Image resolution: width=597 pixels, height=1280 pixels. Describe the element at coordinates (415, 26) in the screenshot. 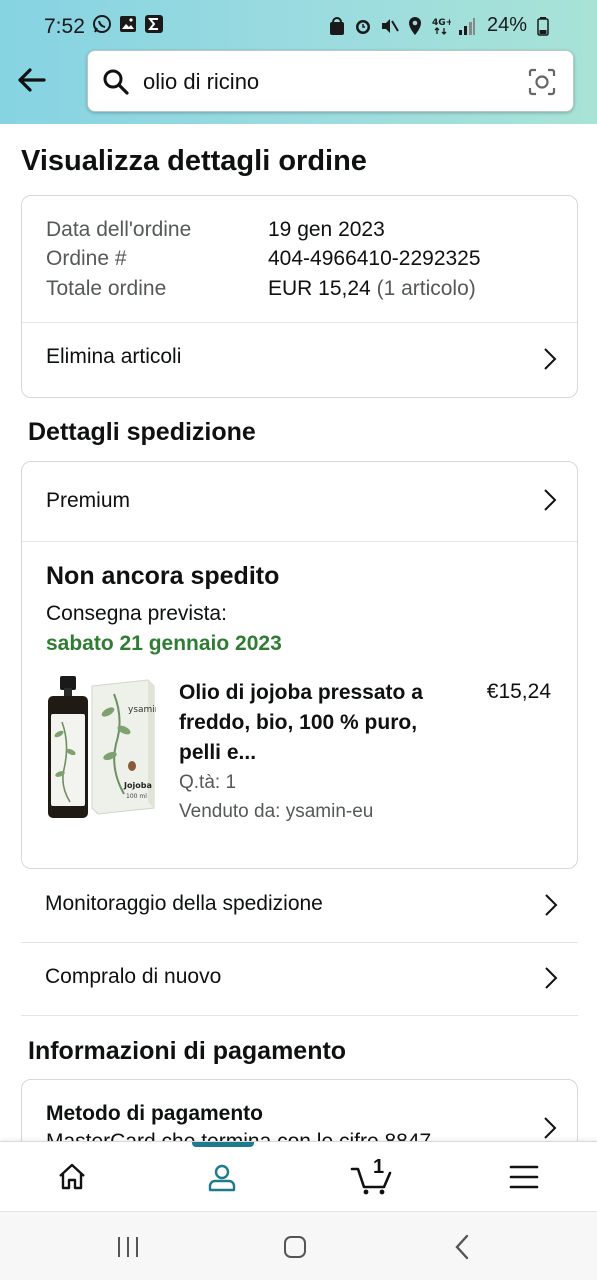

I see `location-icon` at that location.